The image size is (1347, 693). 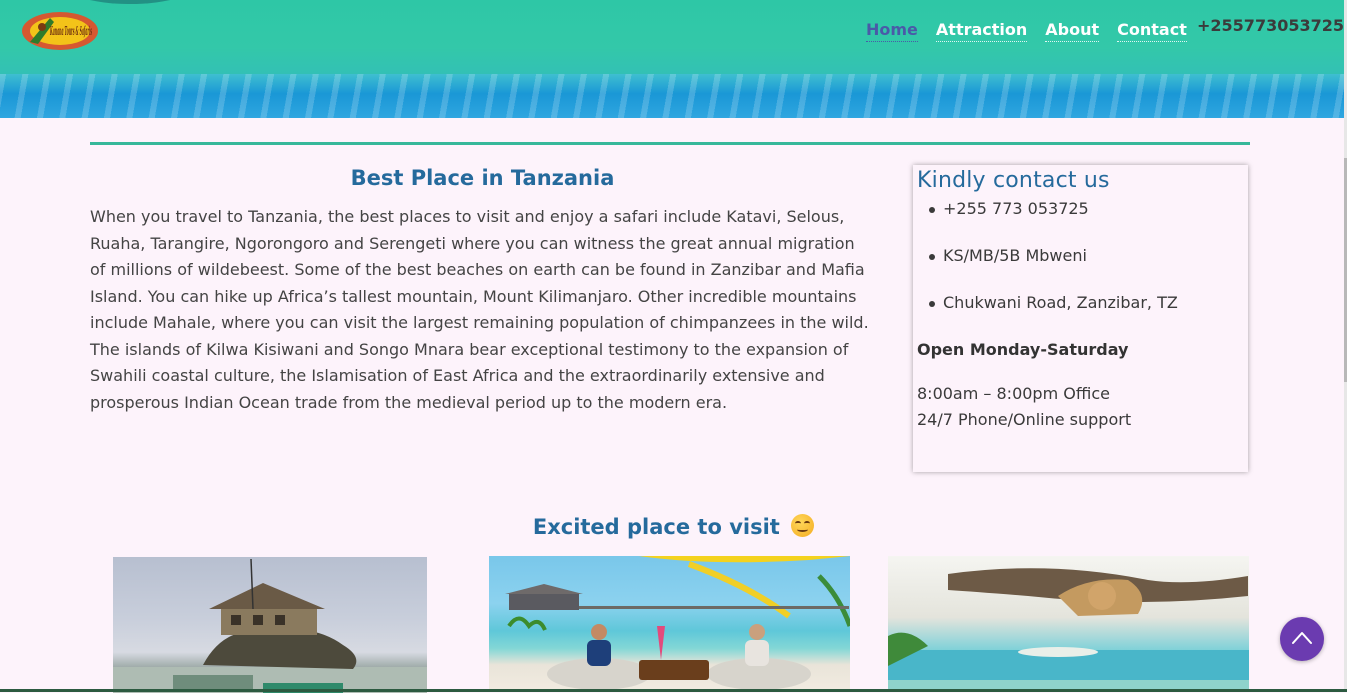 I want to click on office-hours: 8:00am – 8:00pm Office, so click(x=1013, y=393).